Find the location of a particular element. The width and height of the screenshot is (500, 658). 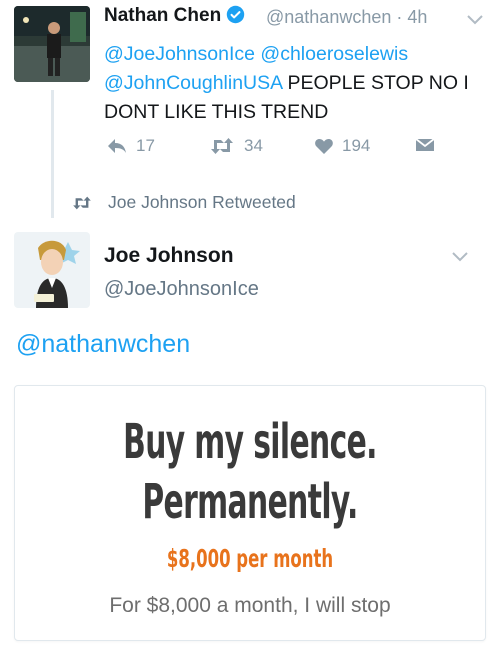

author-name: Nathan Chen is located at coordinates (174, 16).